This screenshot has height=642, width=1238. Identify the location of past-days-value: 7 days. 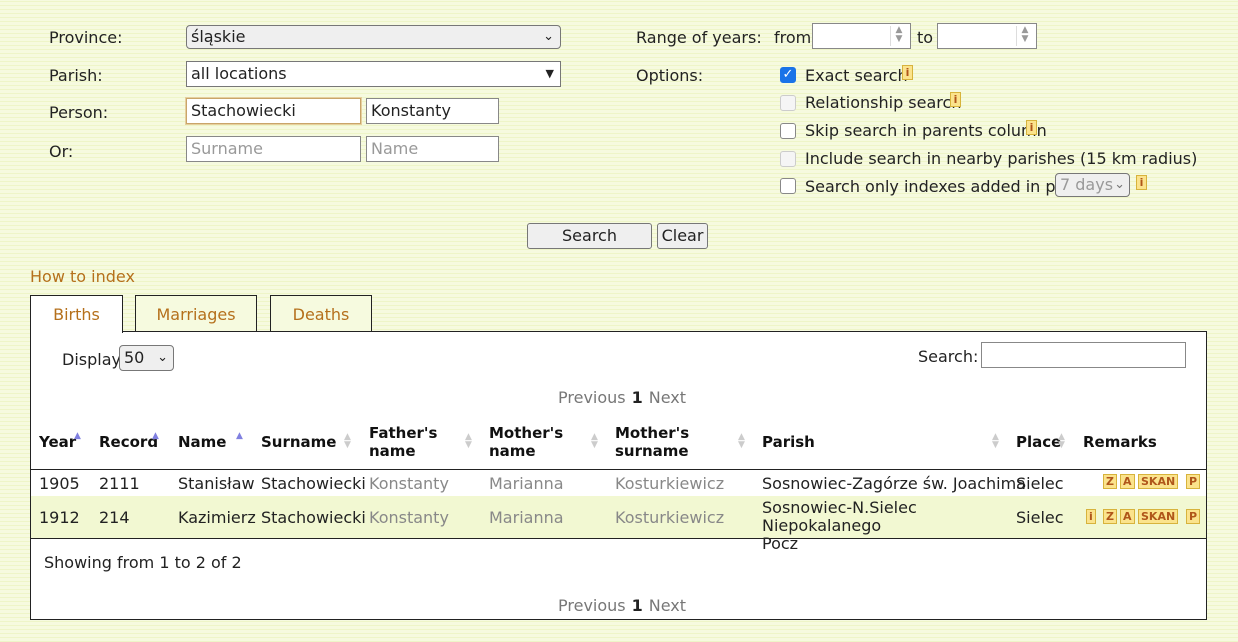
(1087, 184).